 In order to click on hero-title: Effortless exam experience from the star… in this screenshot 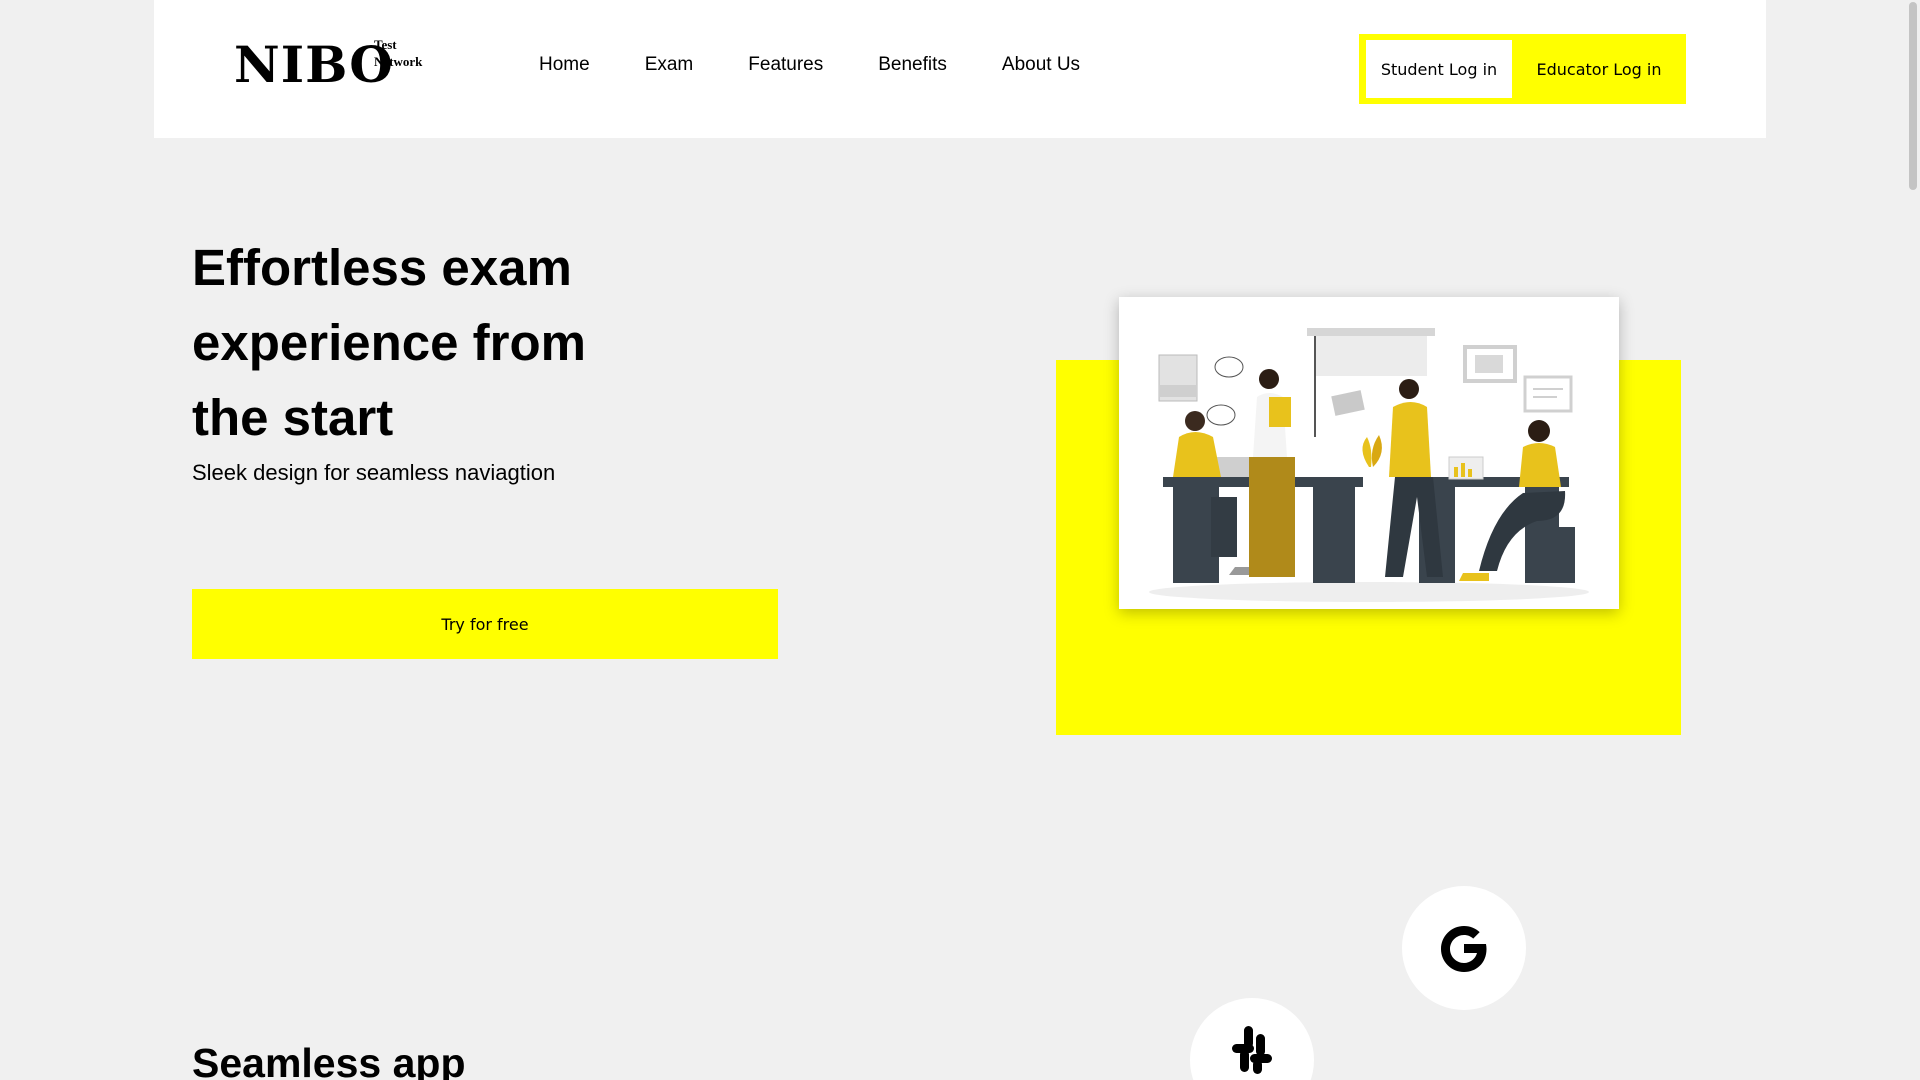, I will do `click(492, 342)`.